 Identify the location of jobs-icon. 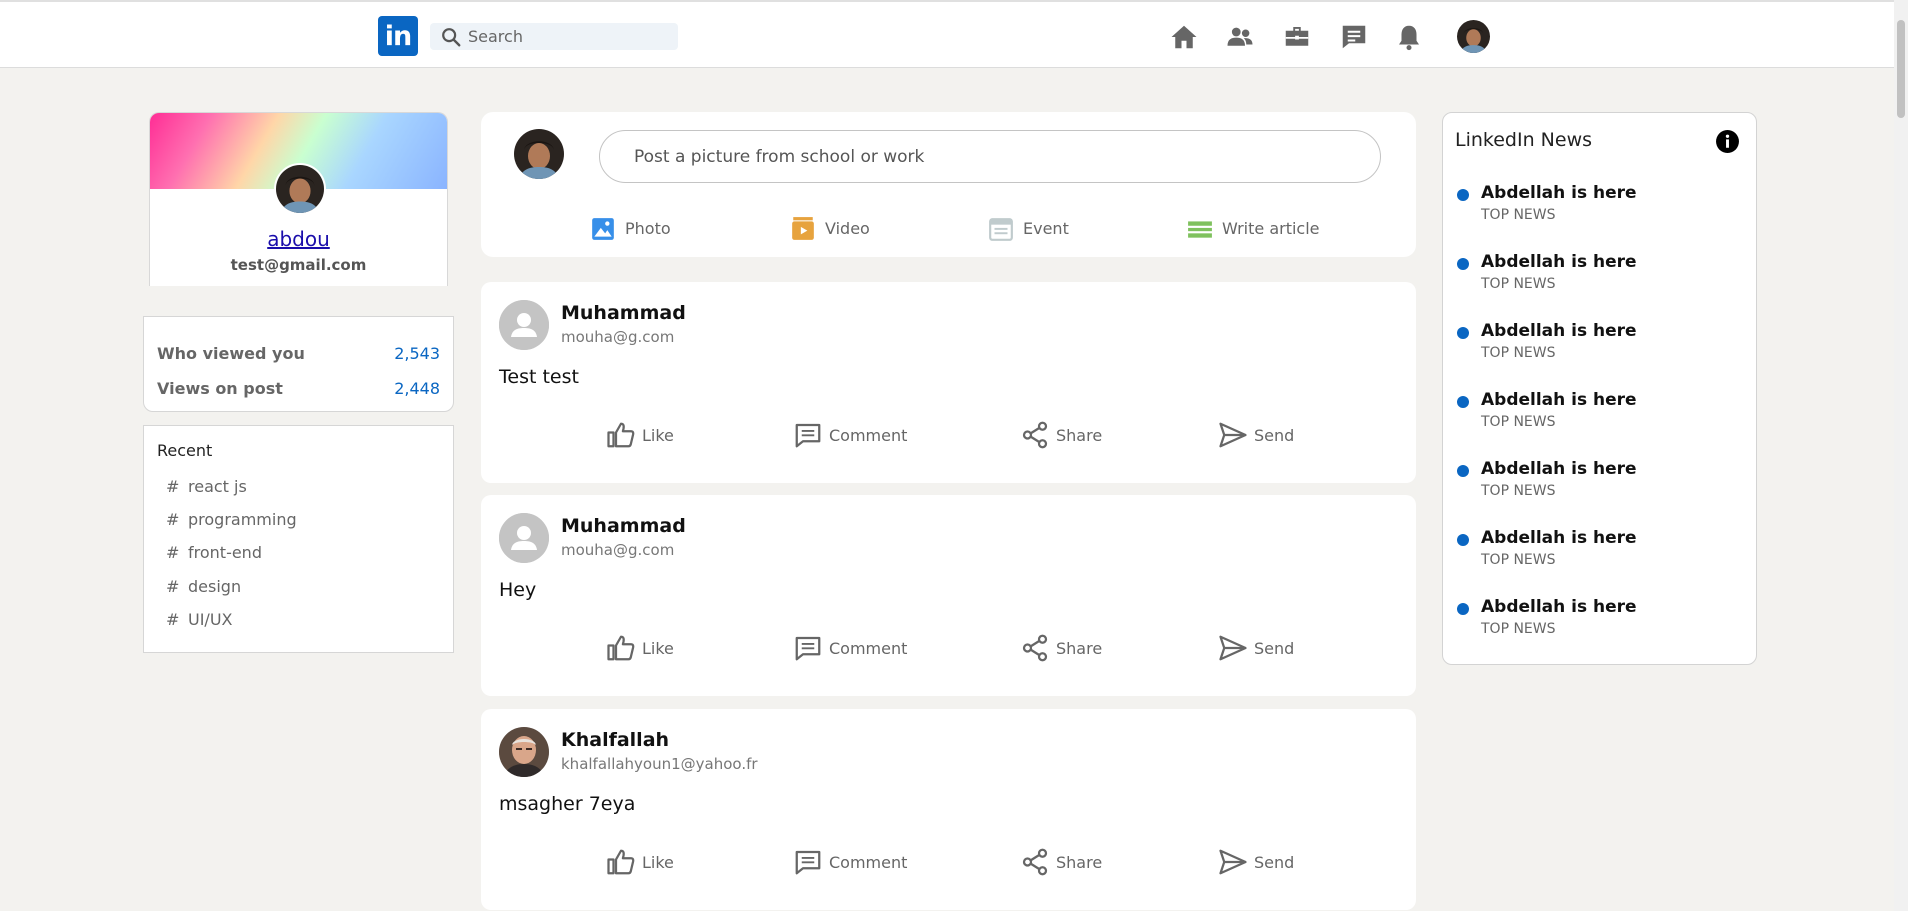
(1297, 37).